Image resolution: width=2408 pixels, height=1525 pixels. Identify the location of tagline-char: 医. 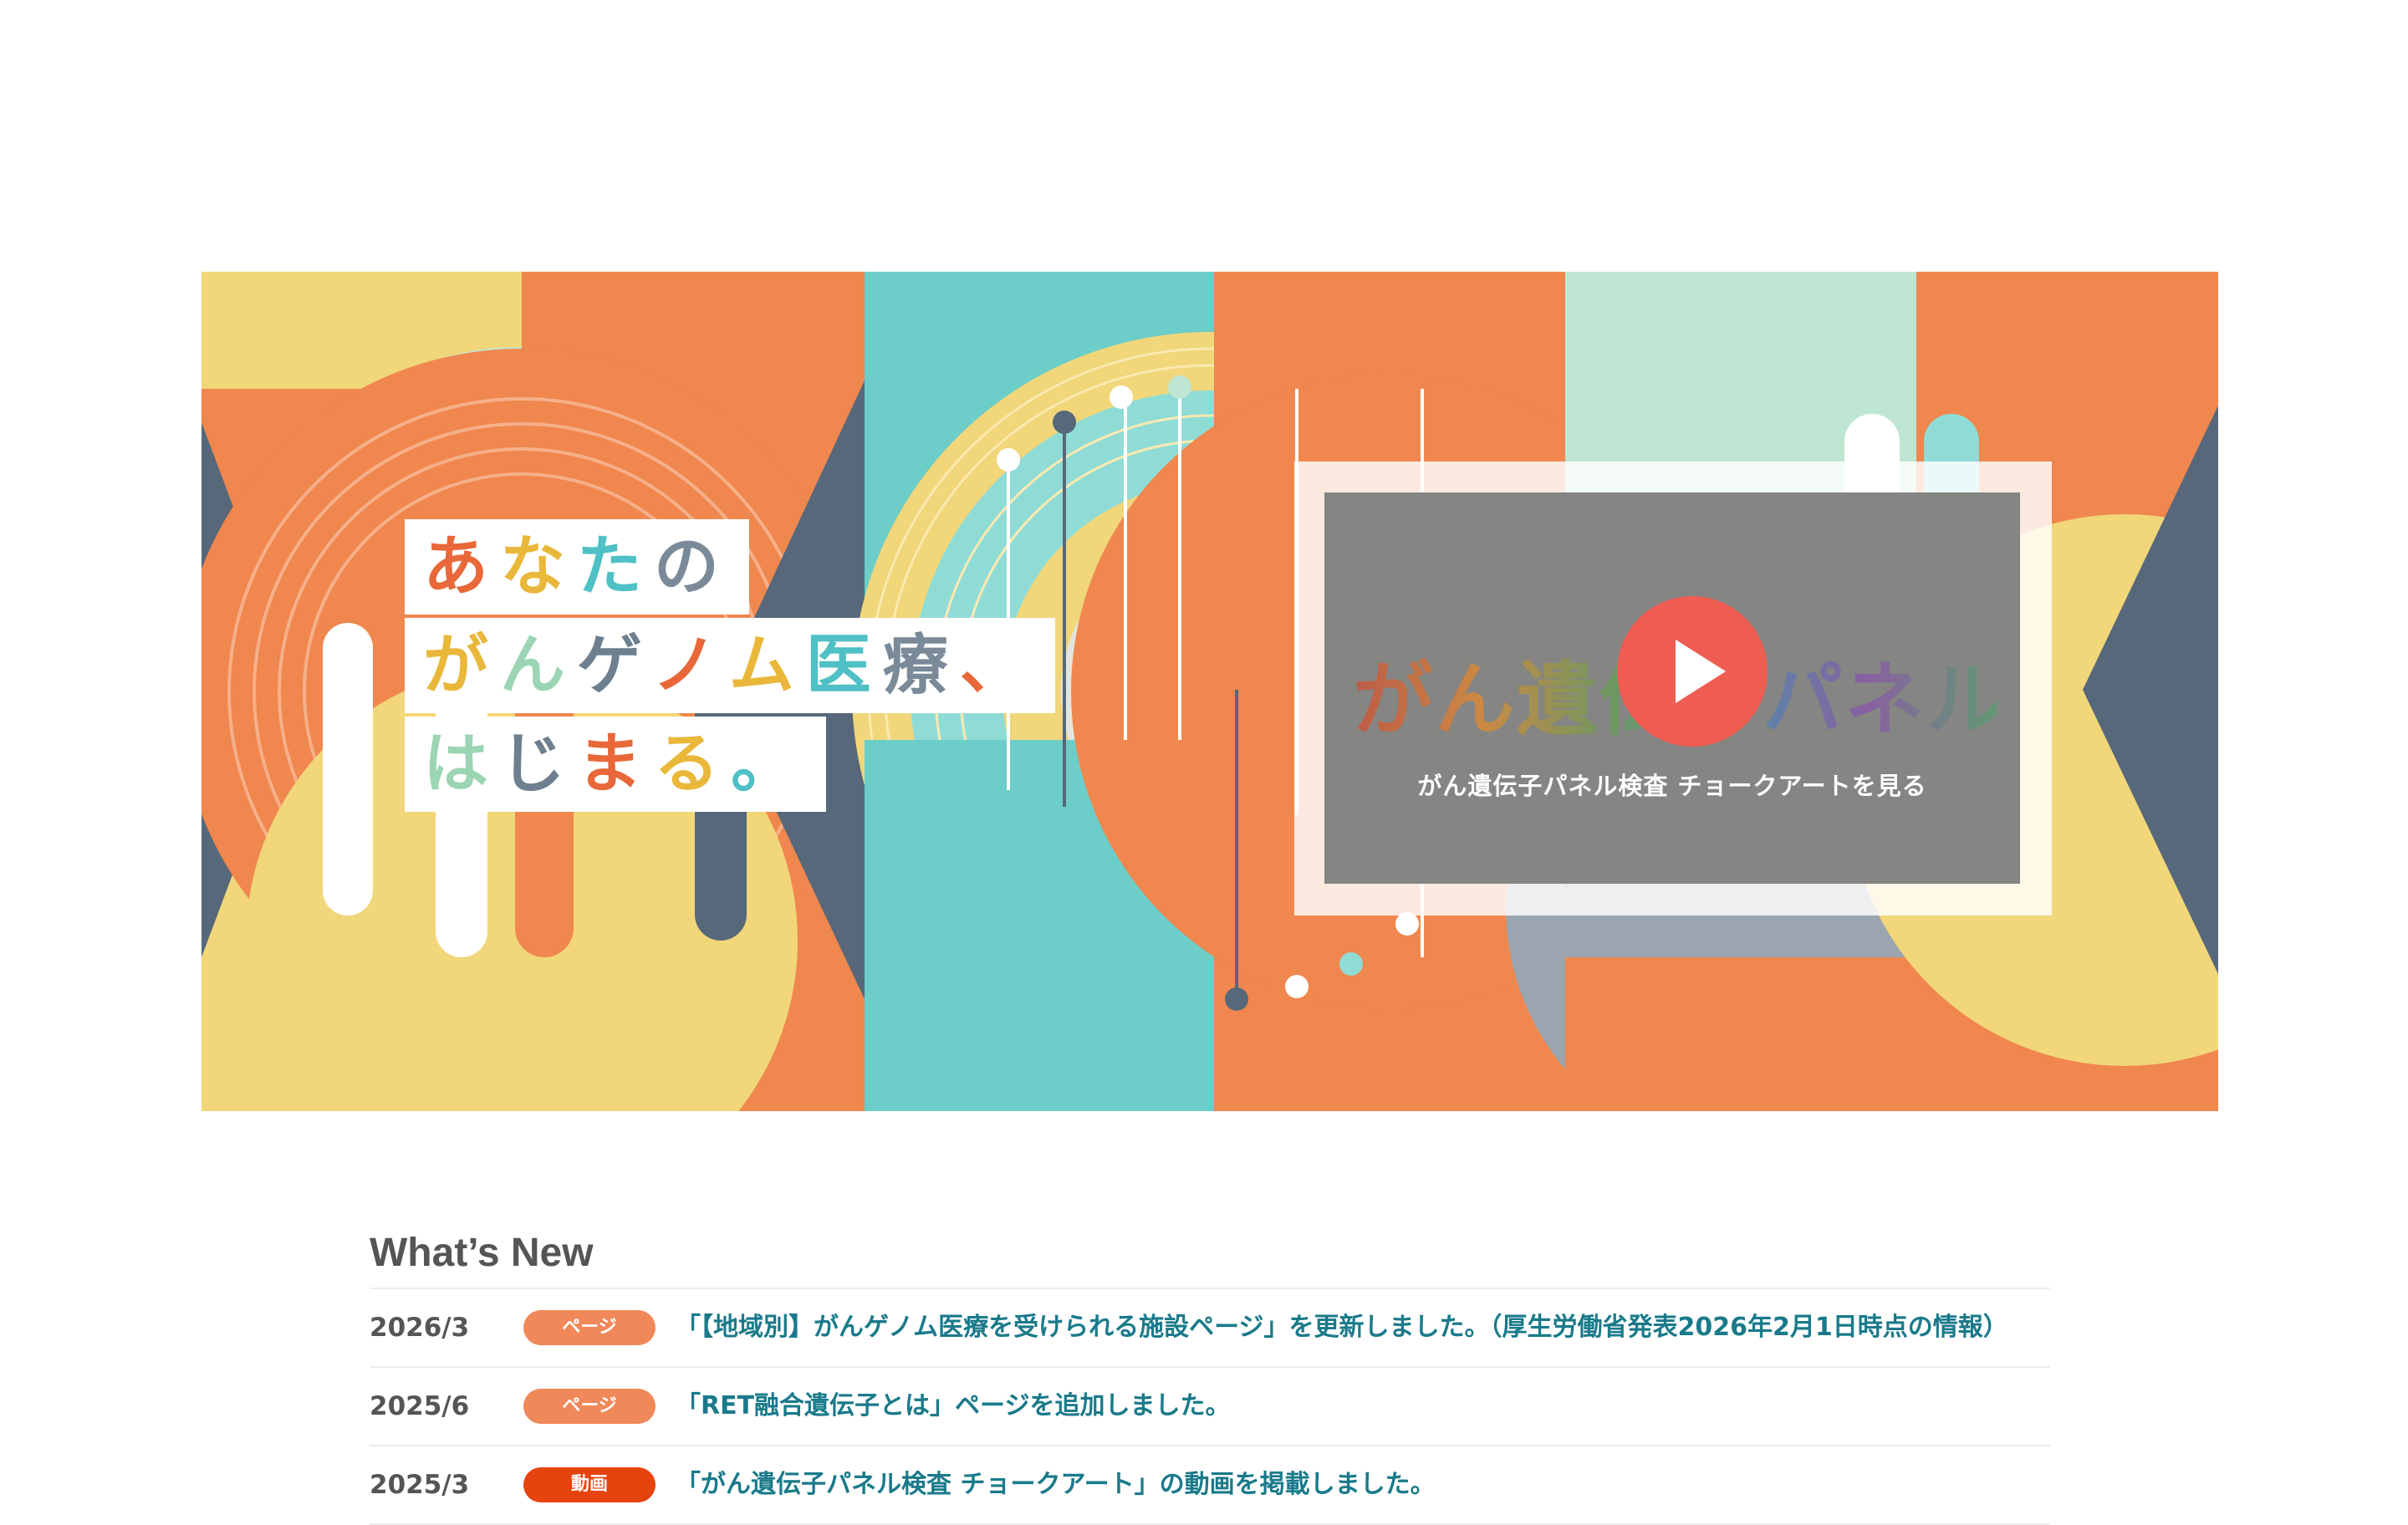
(844, 665).